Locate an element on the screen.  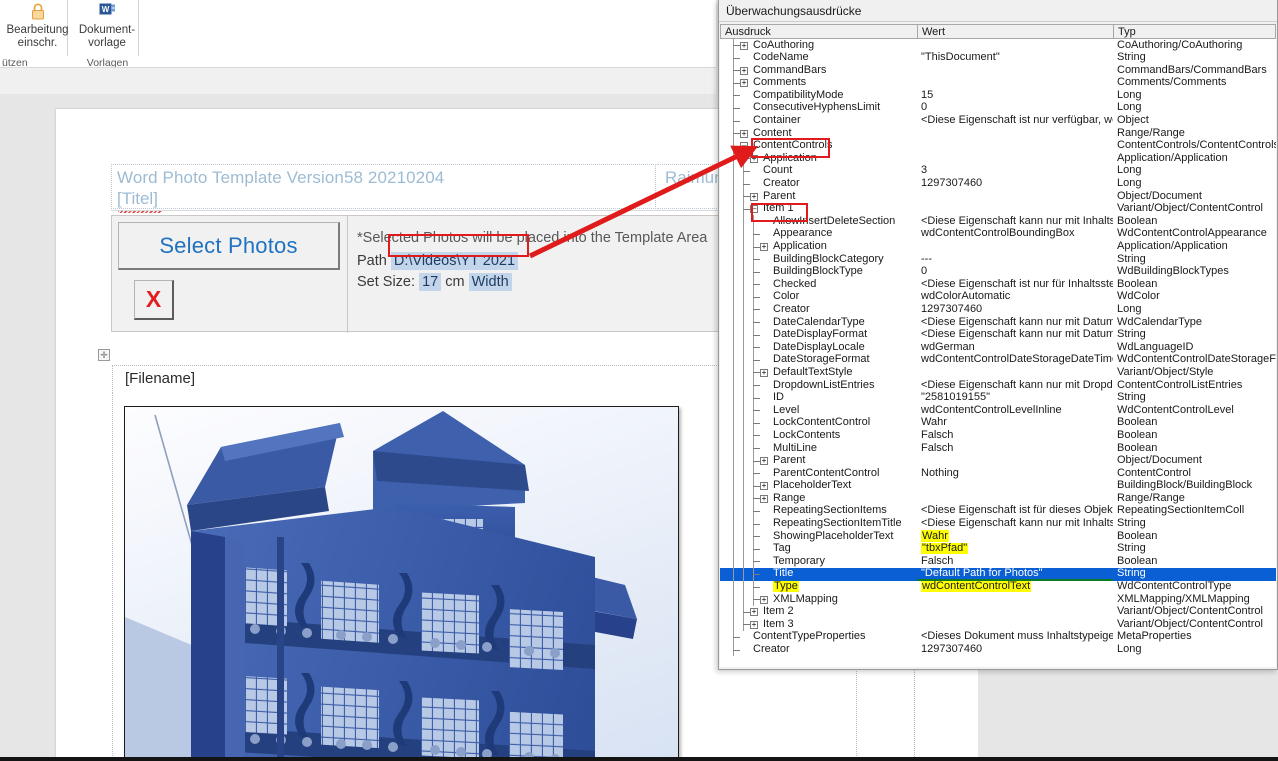
column-header-type: Typ is located at coordinates (1194, 31).